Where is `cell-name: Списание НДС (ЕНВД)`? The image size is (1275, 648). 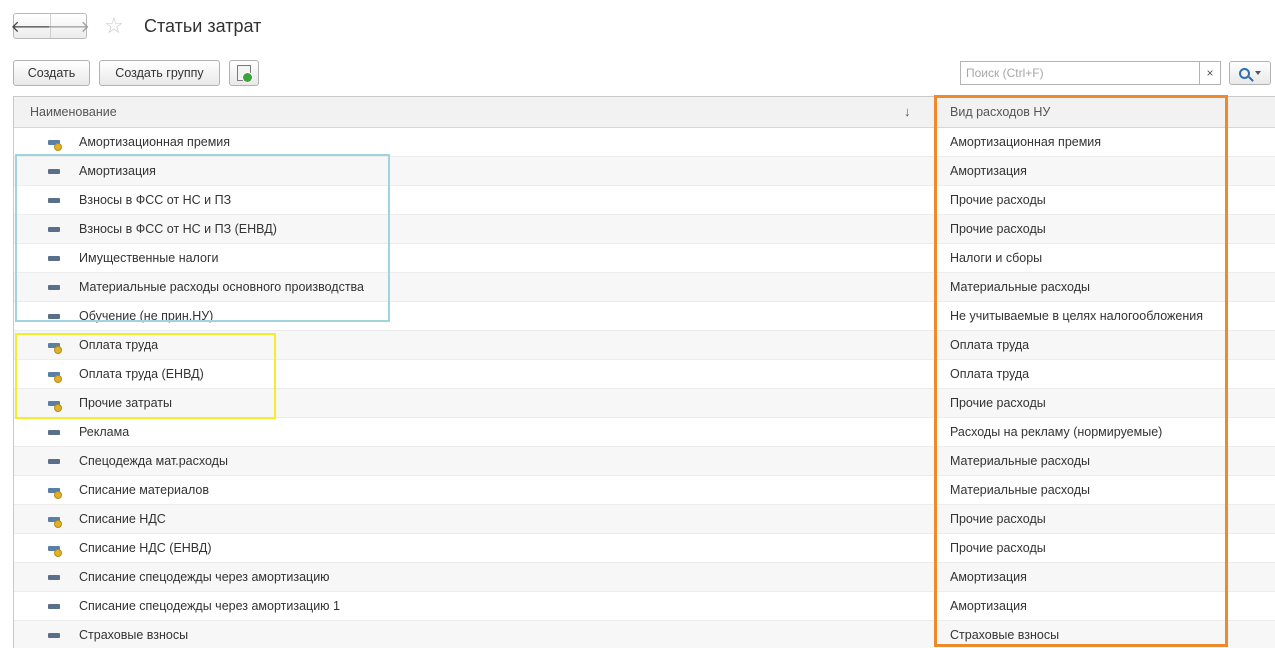 cell-name: Списание НДС (ЕНВД) is located at coordinates (145, 548).